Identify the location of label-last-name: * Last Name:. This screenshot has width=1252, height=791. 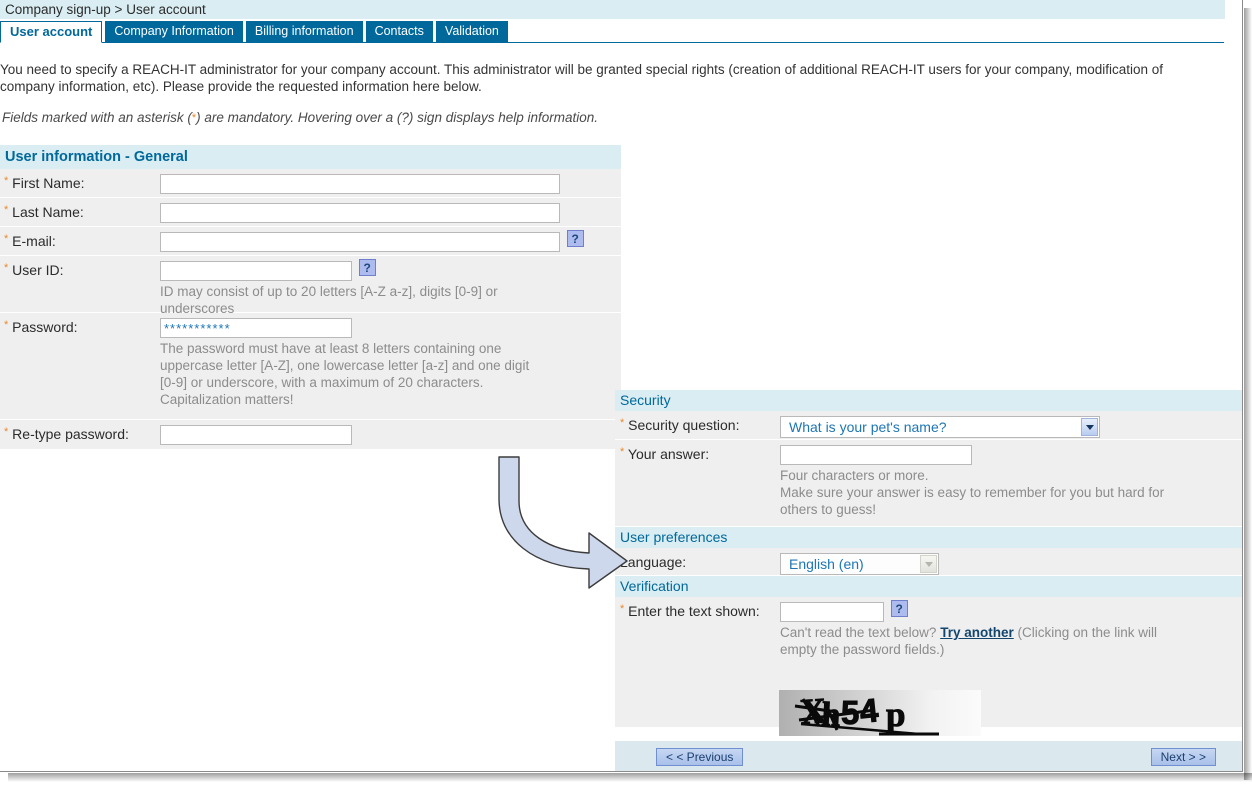
(44, 212).